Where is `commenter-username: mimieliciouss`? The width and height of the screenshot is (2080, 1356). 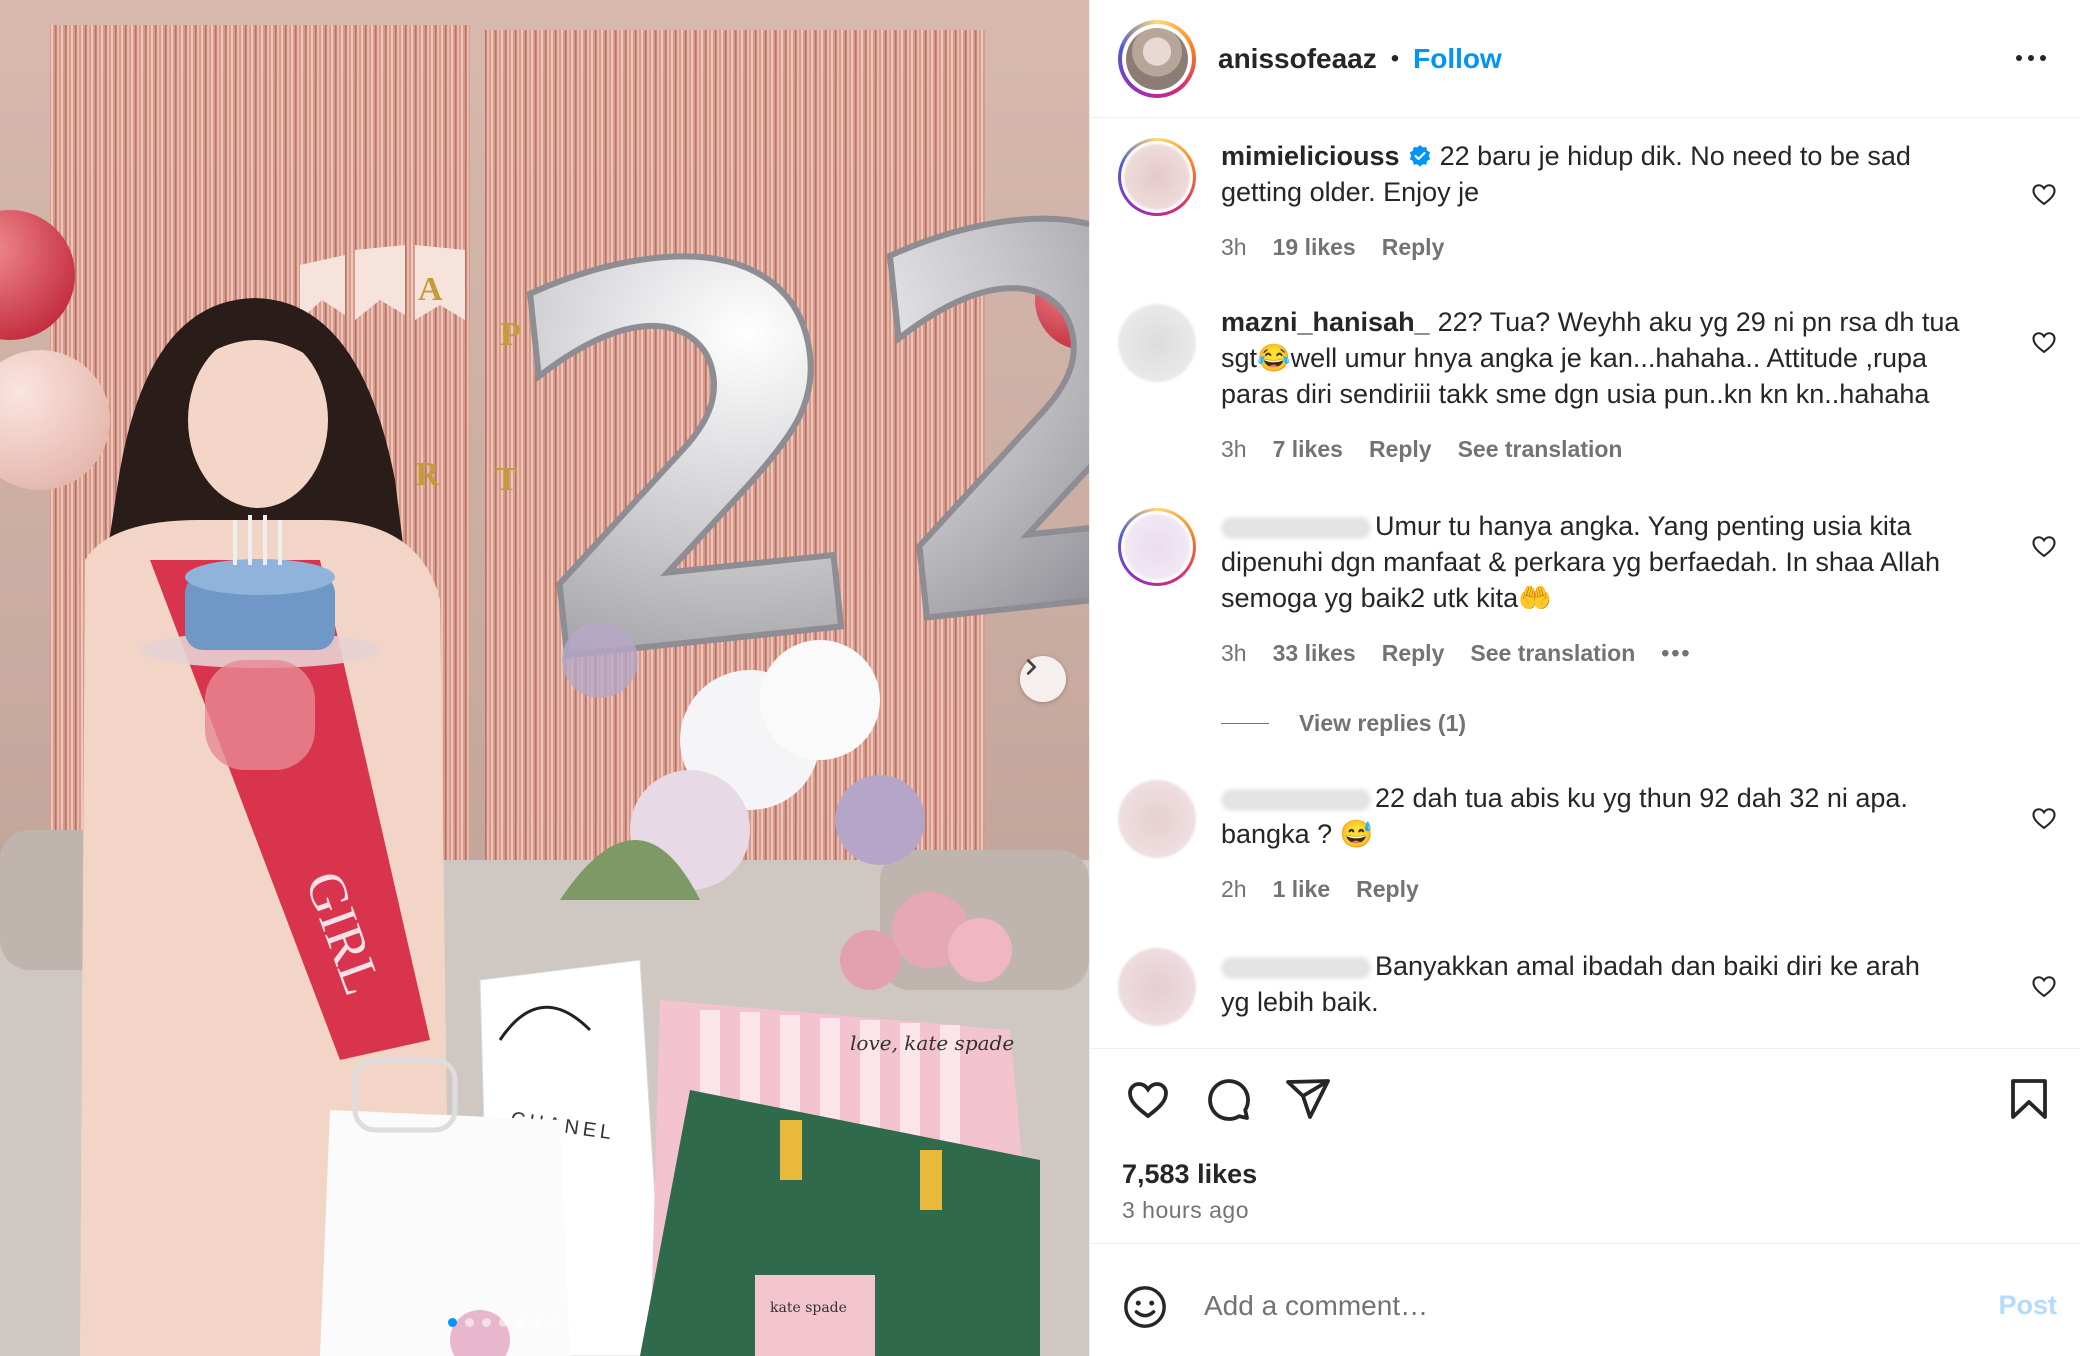 commenter-username: mimieliciouss is located at coordinates (1310, 156).